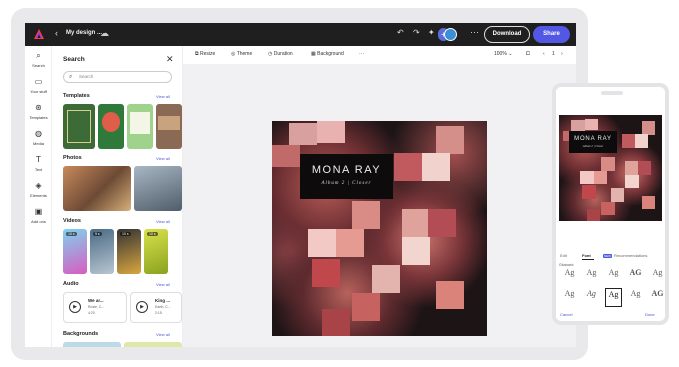 The height and width of the screenshot is (367, 679). What do you see at coordinates (450, 34) in the screenshot?
I see `avatar` at bounding box center [450, 34].